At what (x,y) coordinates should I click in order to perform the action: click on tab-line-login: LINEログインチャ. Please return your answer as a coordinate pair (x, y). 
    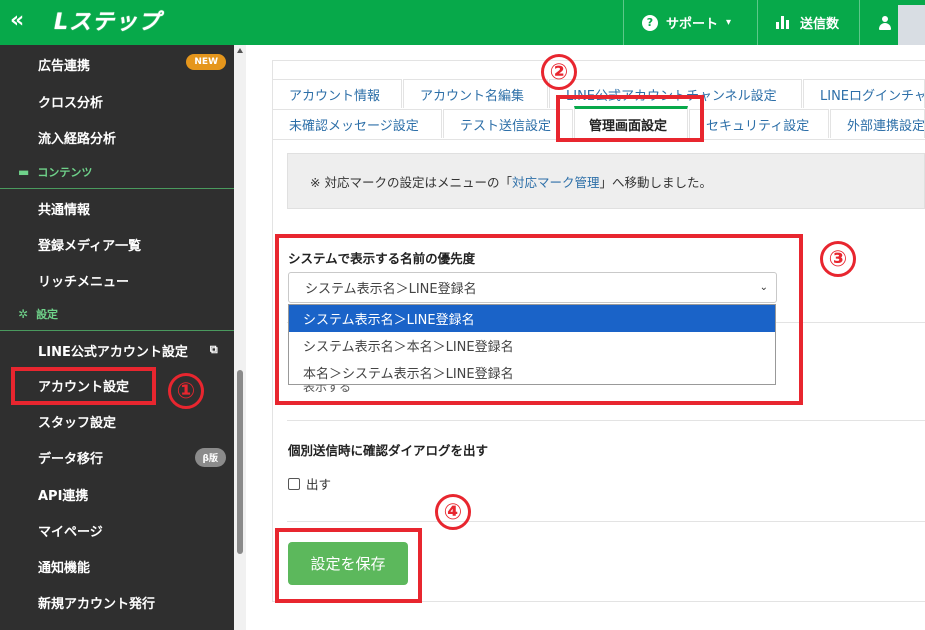
    Looking at the image, I should click on (864, 93).